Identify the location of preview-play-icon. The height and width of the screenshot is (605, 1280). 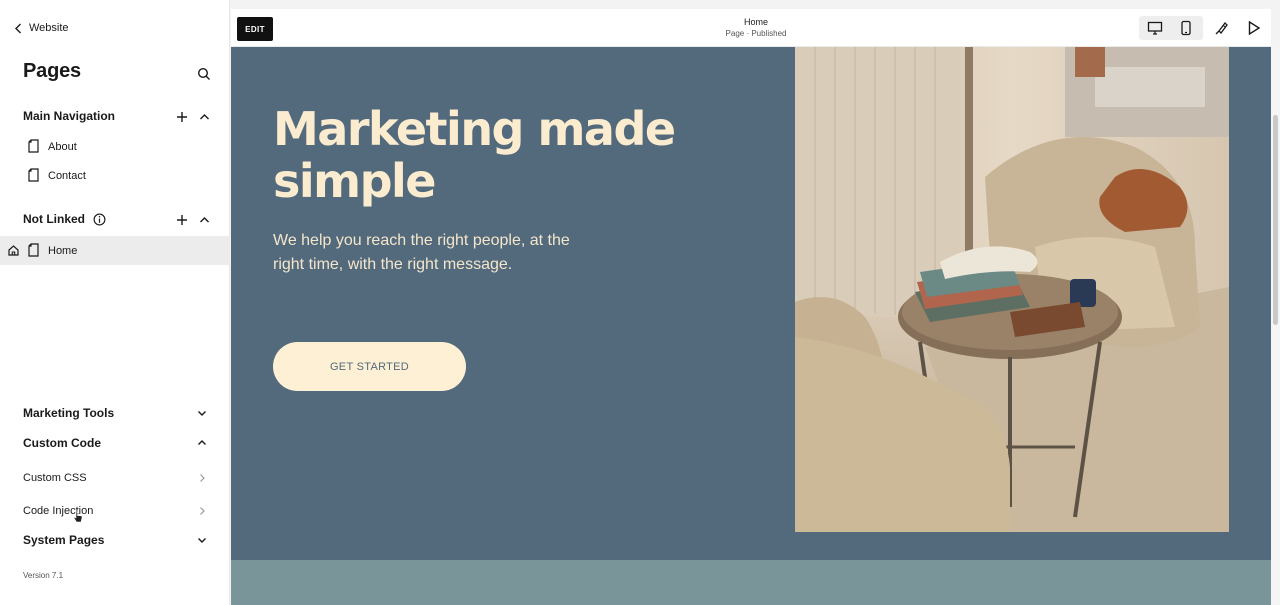
(1254, 28).